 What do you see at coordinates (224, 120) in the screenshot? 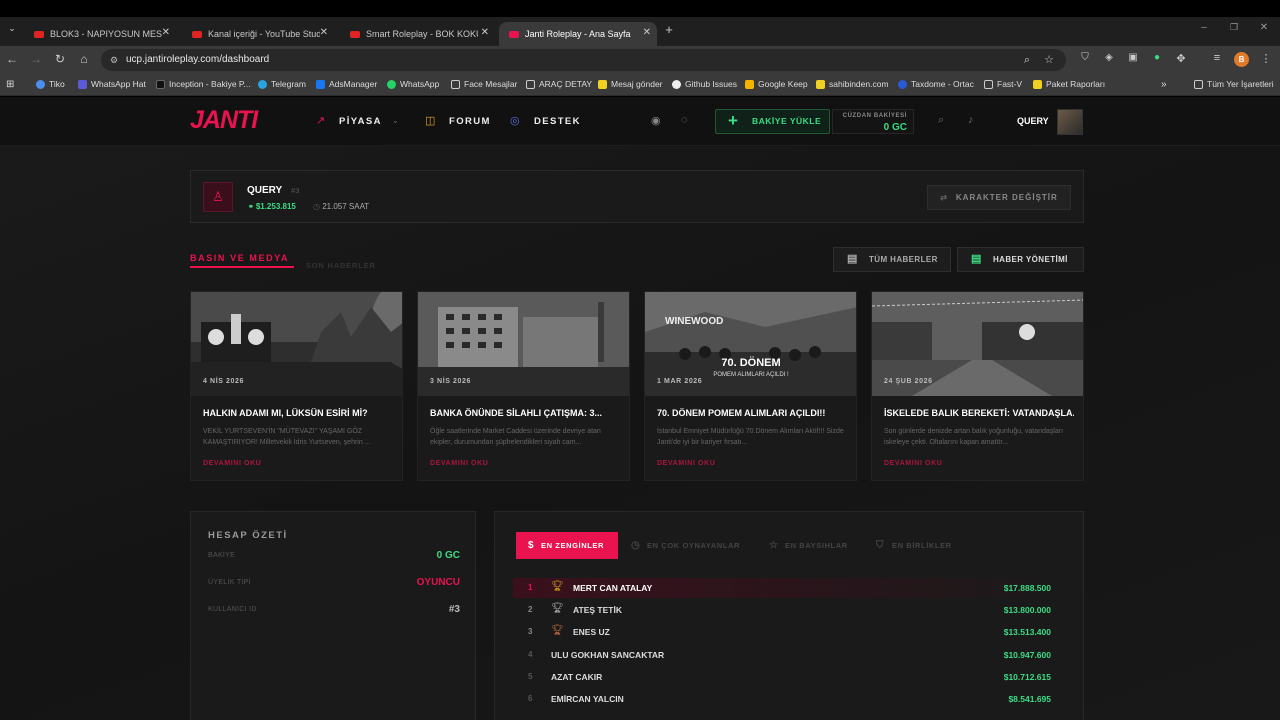
I see `janti-logo: JANTI` at bounding box center [224, 120].